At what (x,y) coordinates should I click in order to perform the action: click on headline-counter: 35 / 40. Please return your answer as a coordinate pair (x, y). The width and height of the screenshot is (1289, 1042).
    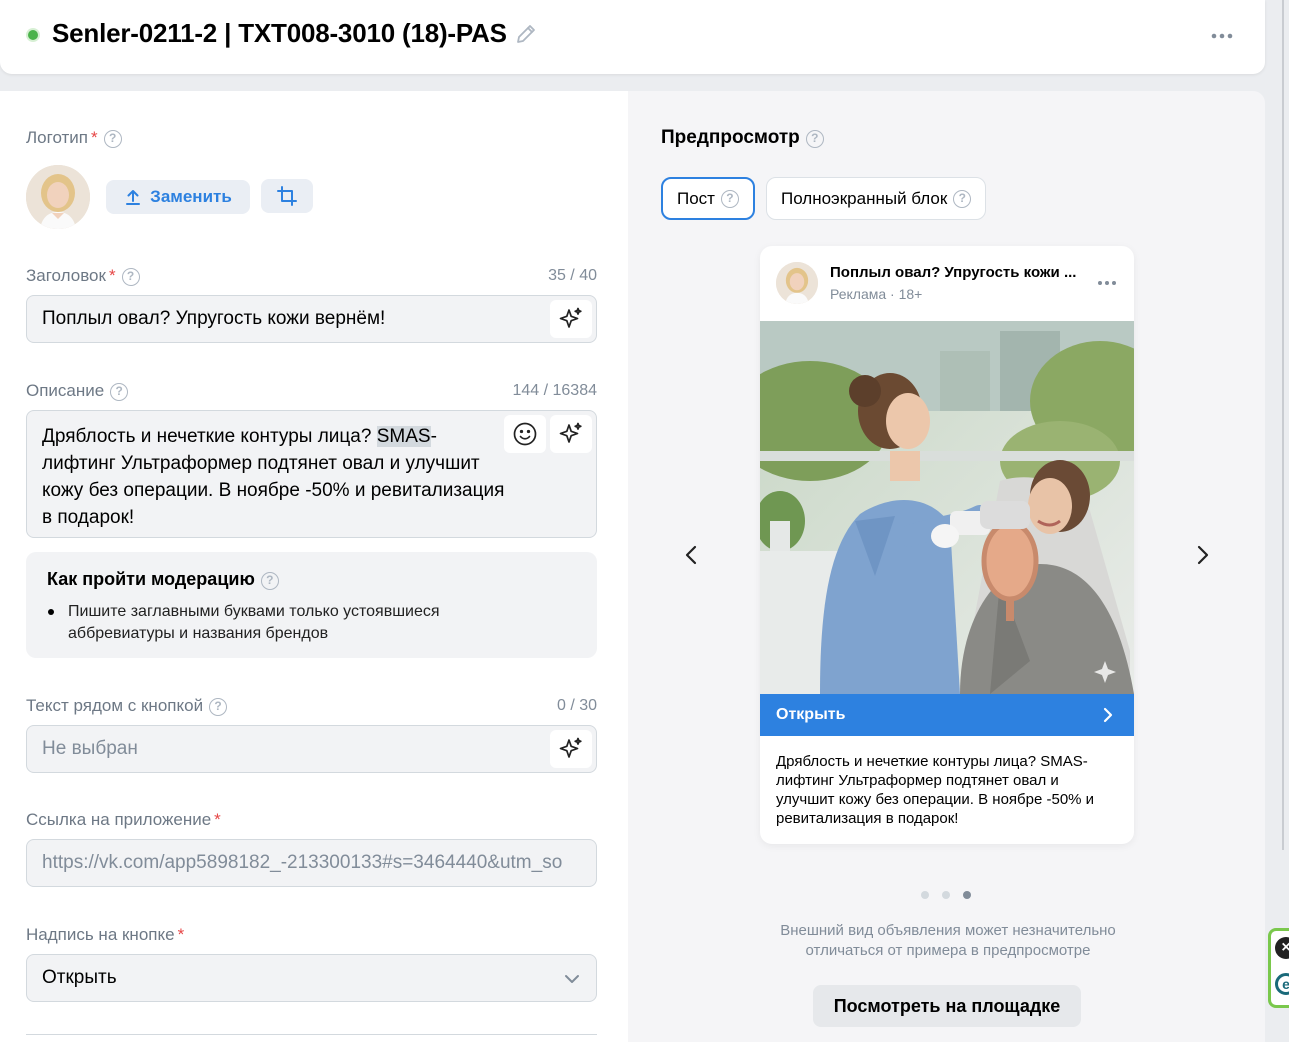
    Looking at the image, I should click on (572, 275).